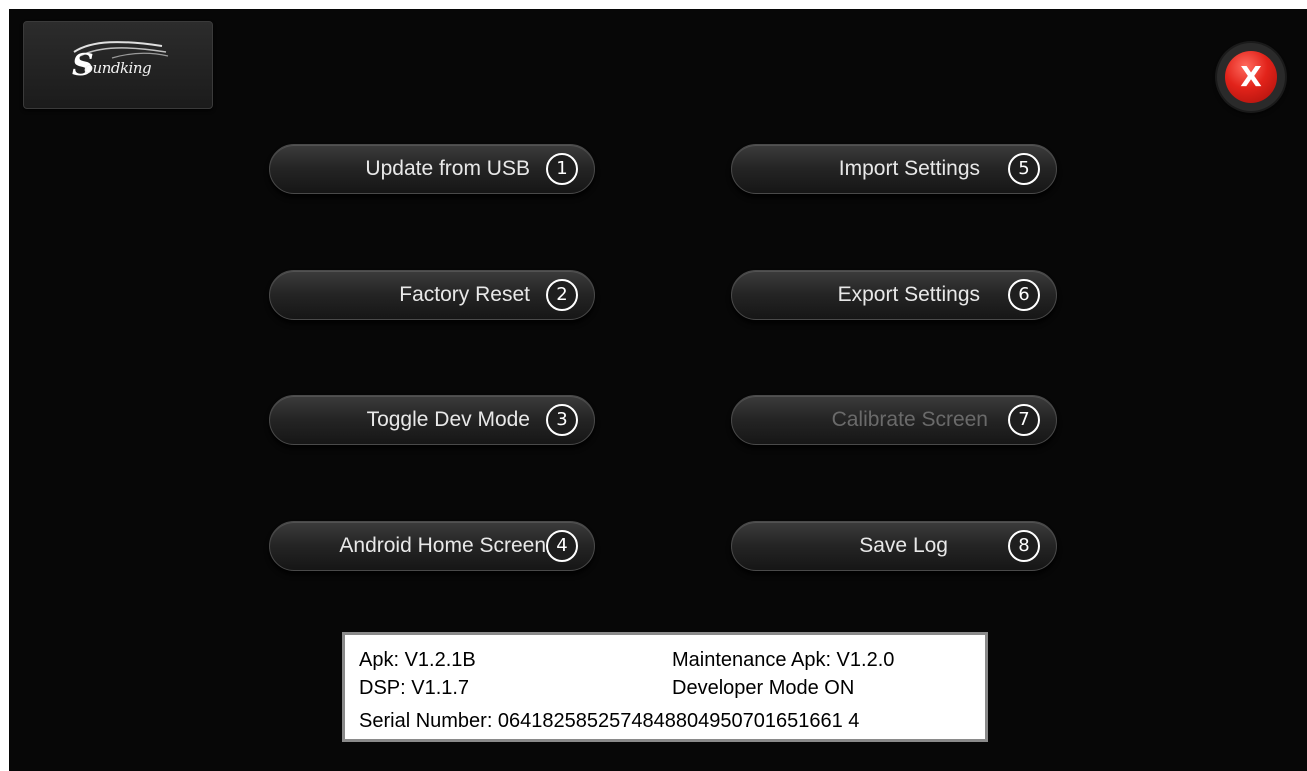 The height and width of the screenshot is (771, 1307). I want to click on import-settings-button: Import Settings 5, so click(894, 169).